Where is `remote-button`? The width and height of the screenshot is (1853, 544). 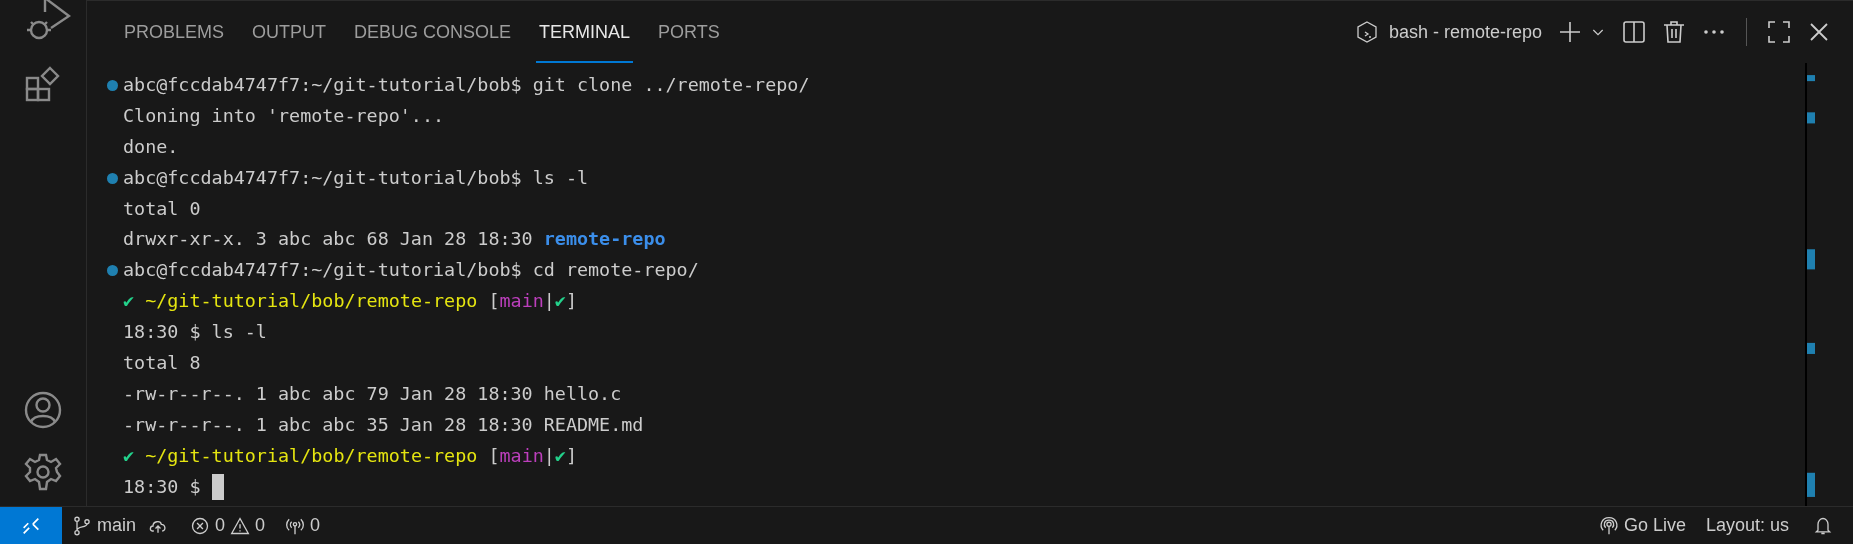 remote-button is located at coordinates (31, 525).